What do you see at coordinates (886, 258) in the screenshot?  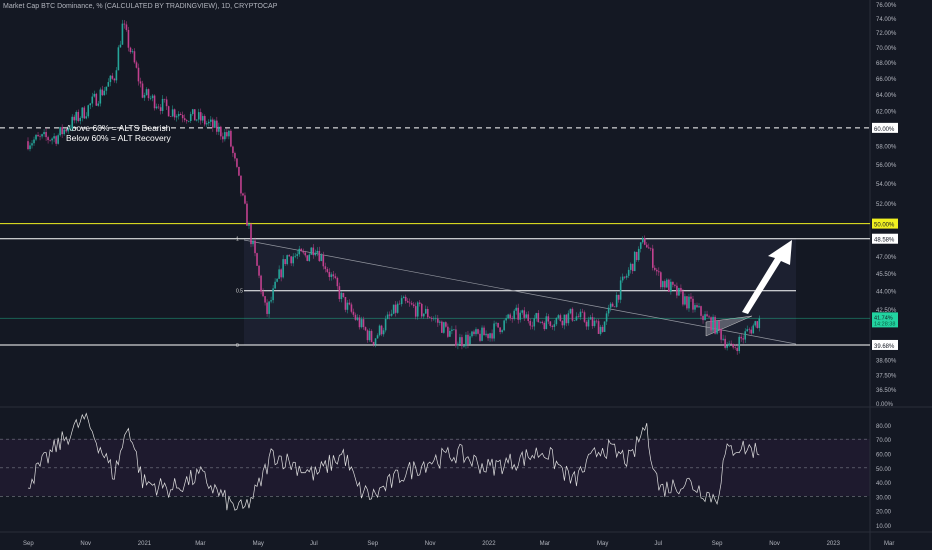 I see `price-tick-label: 47.00%` at bounding box center [886, 258].